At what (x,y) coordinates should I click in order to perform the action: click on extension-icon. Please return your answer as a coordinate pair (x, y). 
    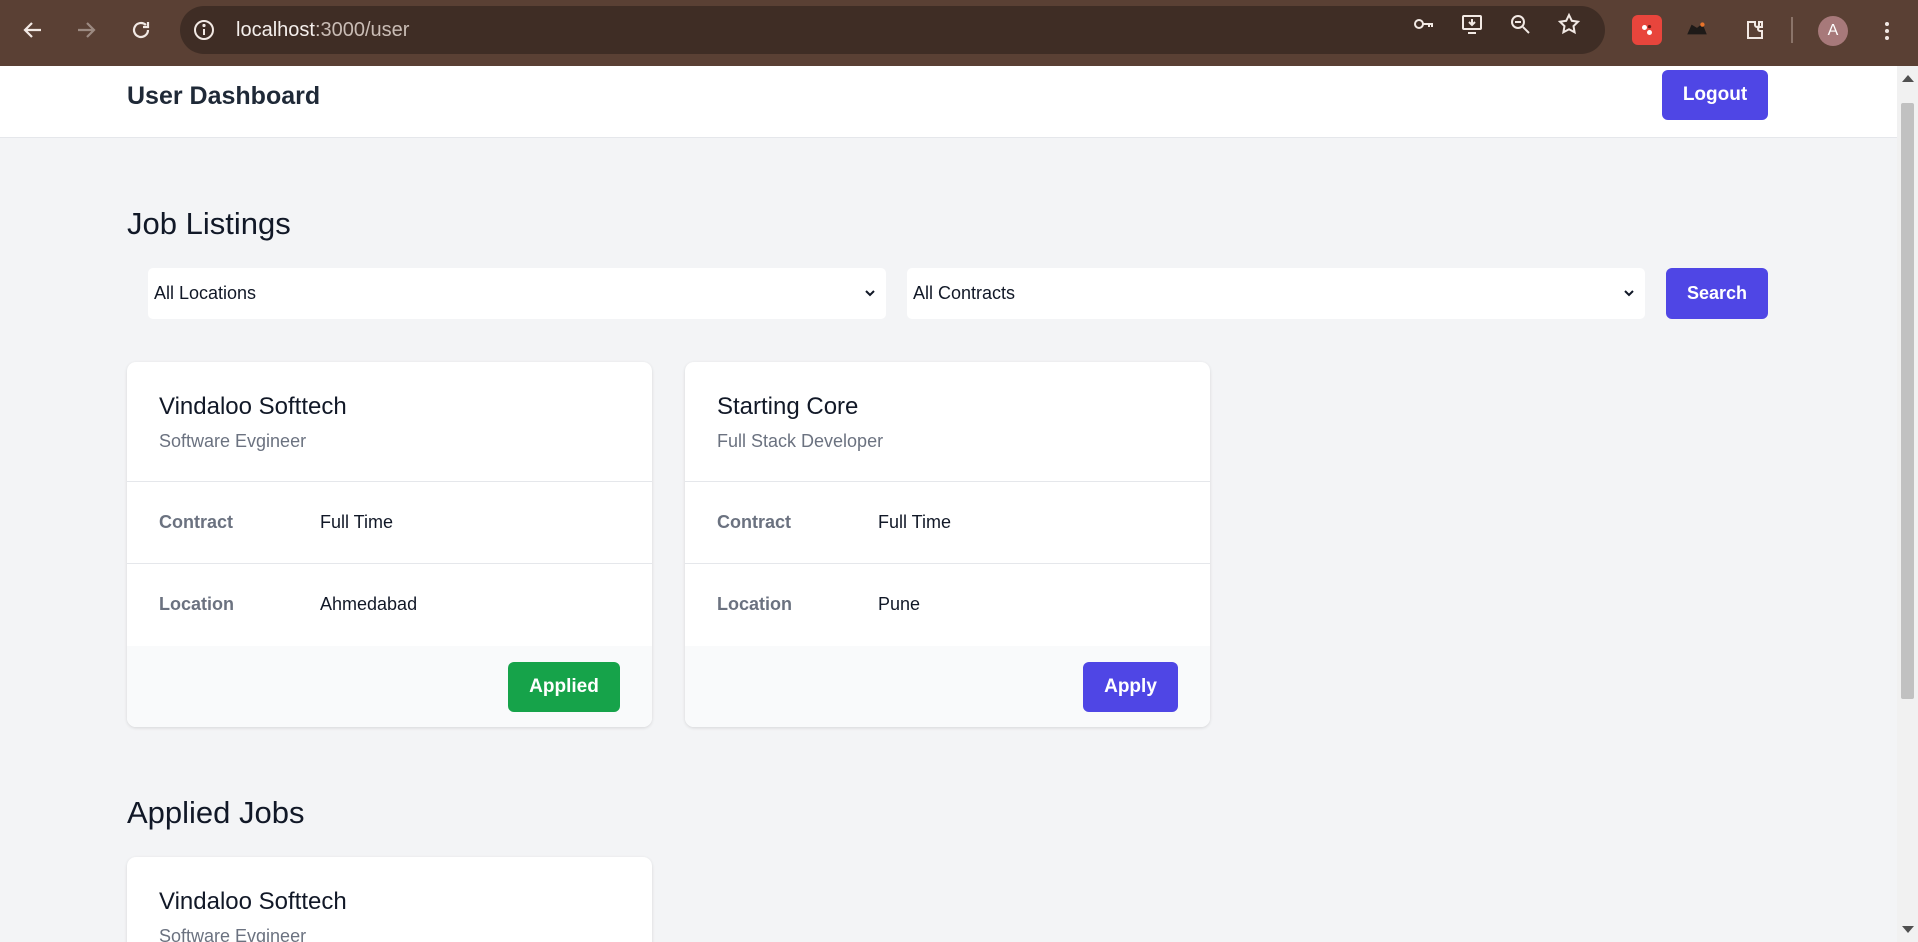
    Looking at the image, I should click on (1755, 30).